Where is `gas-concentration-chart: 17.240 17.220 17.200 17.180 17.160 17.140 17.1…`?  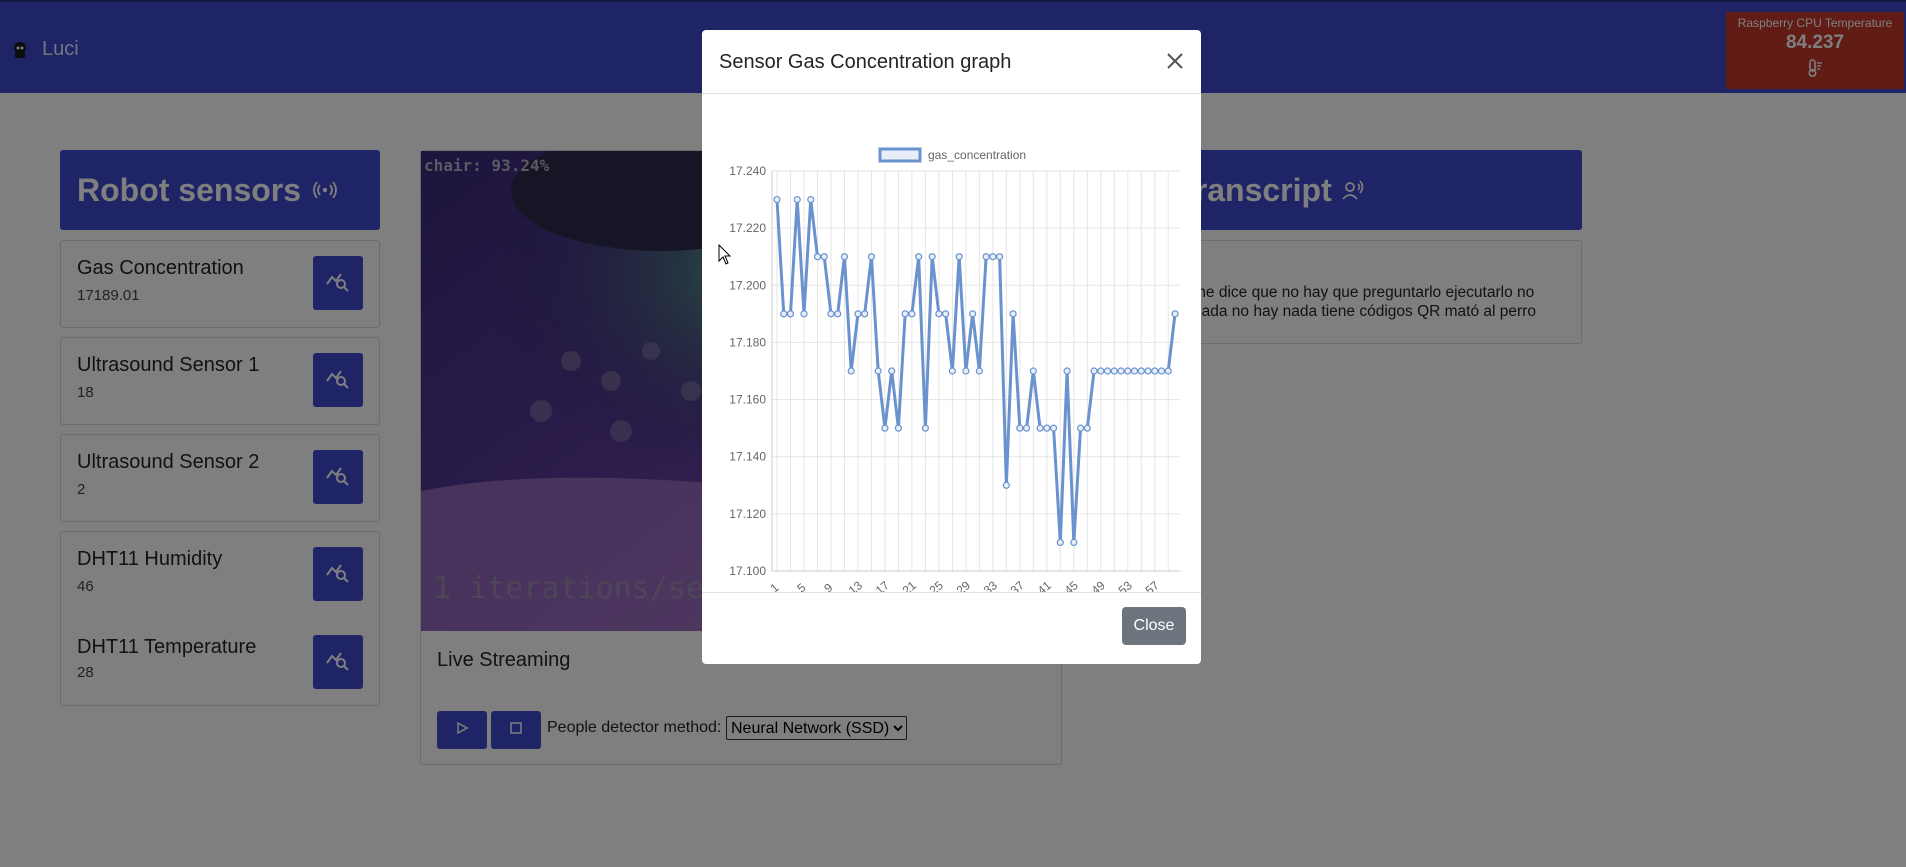
gas-concentration-chart: 17.240 17.220 17.200 17.180 17.160 17.140 17.1… is located at coordinates (954, 369).